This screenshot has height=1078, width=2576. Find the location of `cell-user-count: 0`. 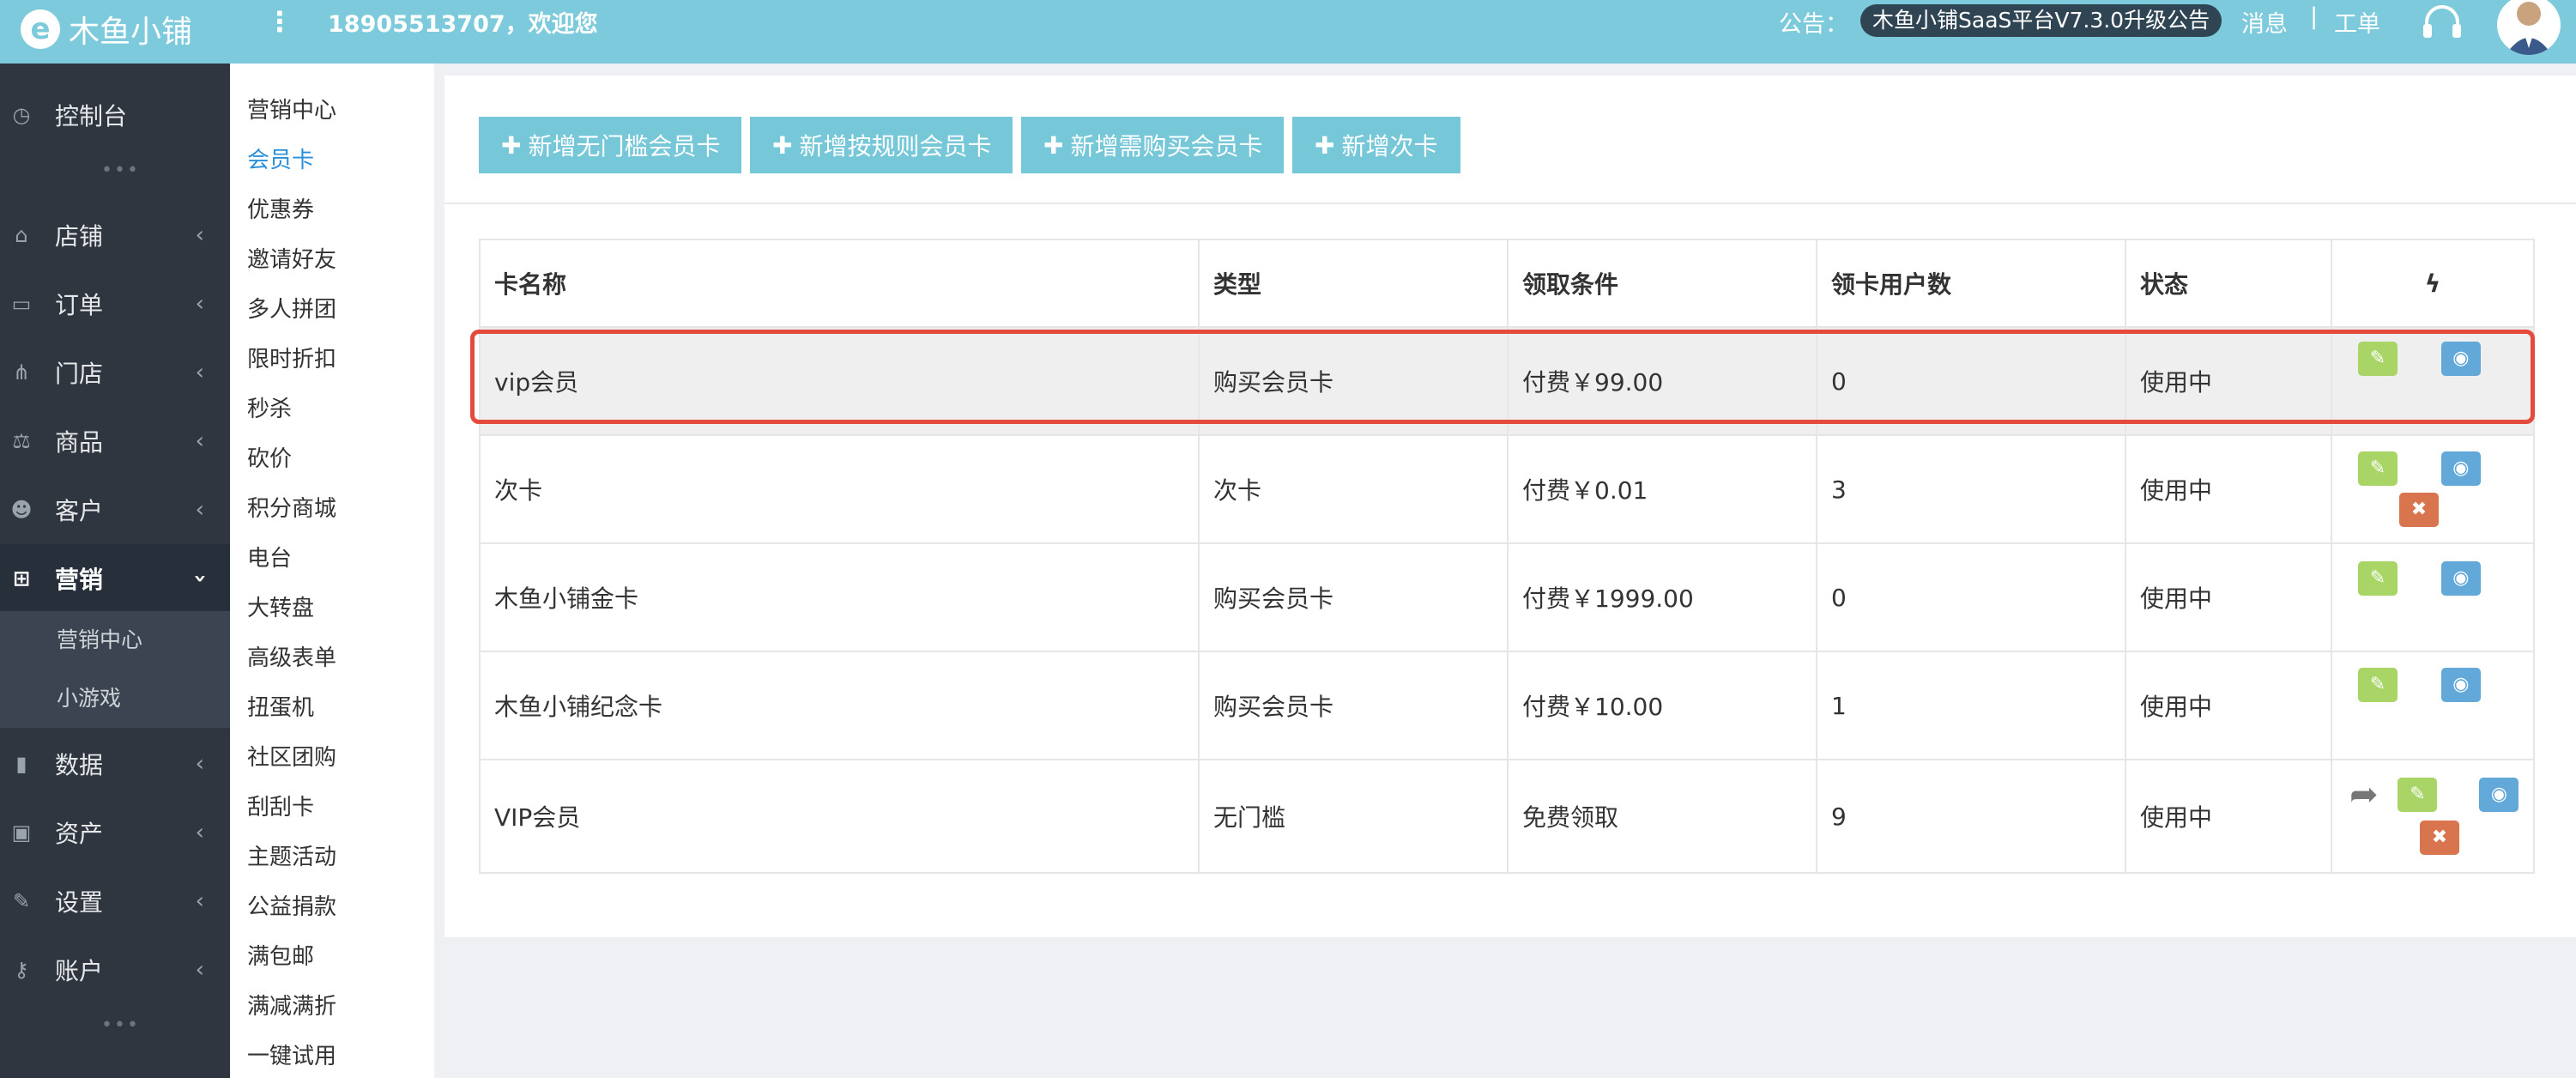

cell-user-count: 0 is located at coordinates (1971, 597).